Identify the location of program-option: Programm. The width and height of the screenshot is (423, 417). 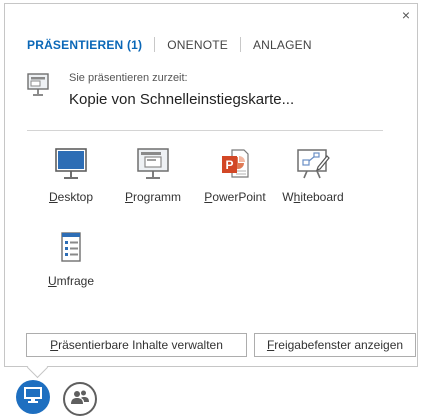
(153, 174).